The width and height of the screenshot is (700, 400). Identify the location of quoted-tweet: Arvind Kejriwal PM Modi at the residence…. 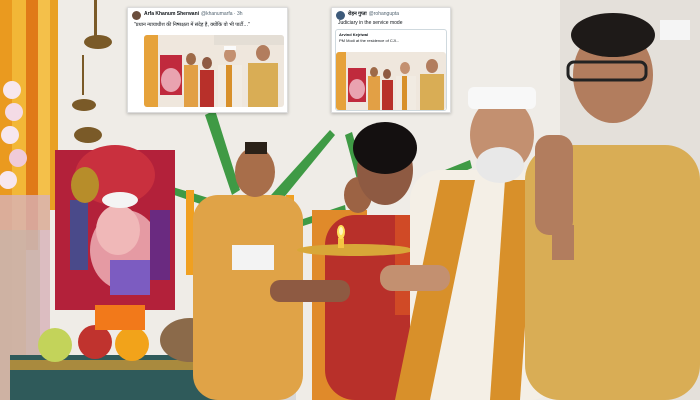
(391, 70).